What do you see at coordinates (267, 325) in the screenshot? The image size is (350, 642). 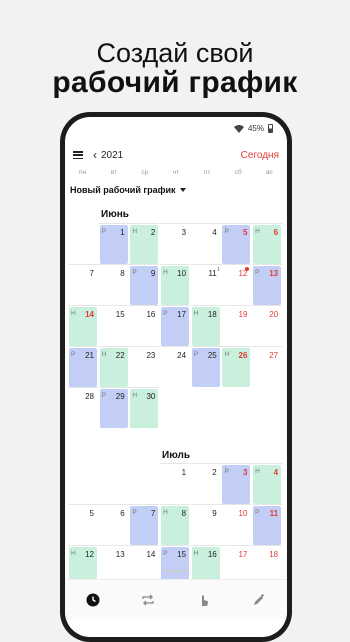 I see `day-cell: 20` at bounding box center [267, 325].